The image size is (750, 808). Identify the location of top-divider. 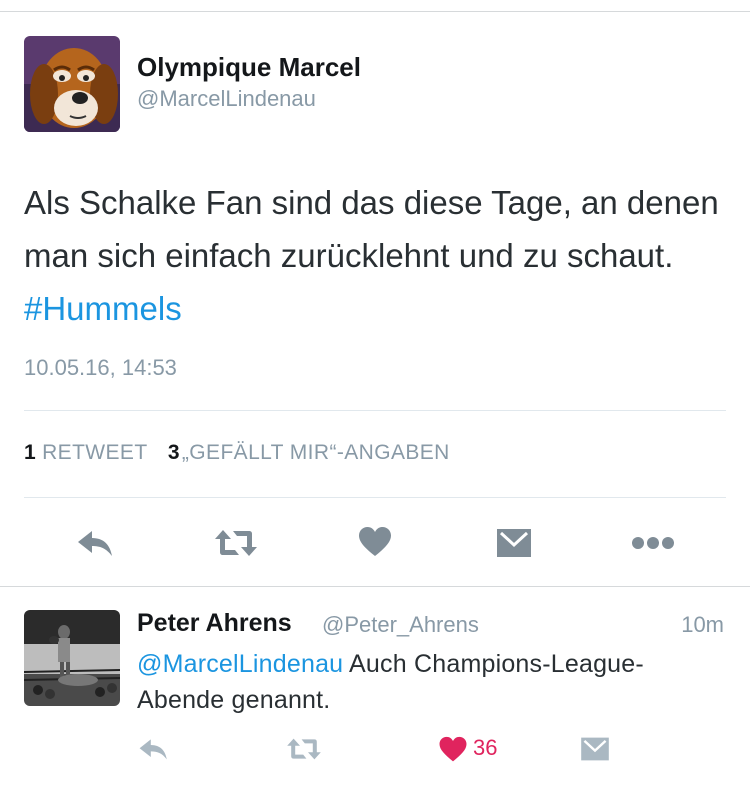
(375, 11).